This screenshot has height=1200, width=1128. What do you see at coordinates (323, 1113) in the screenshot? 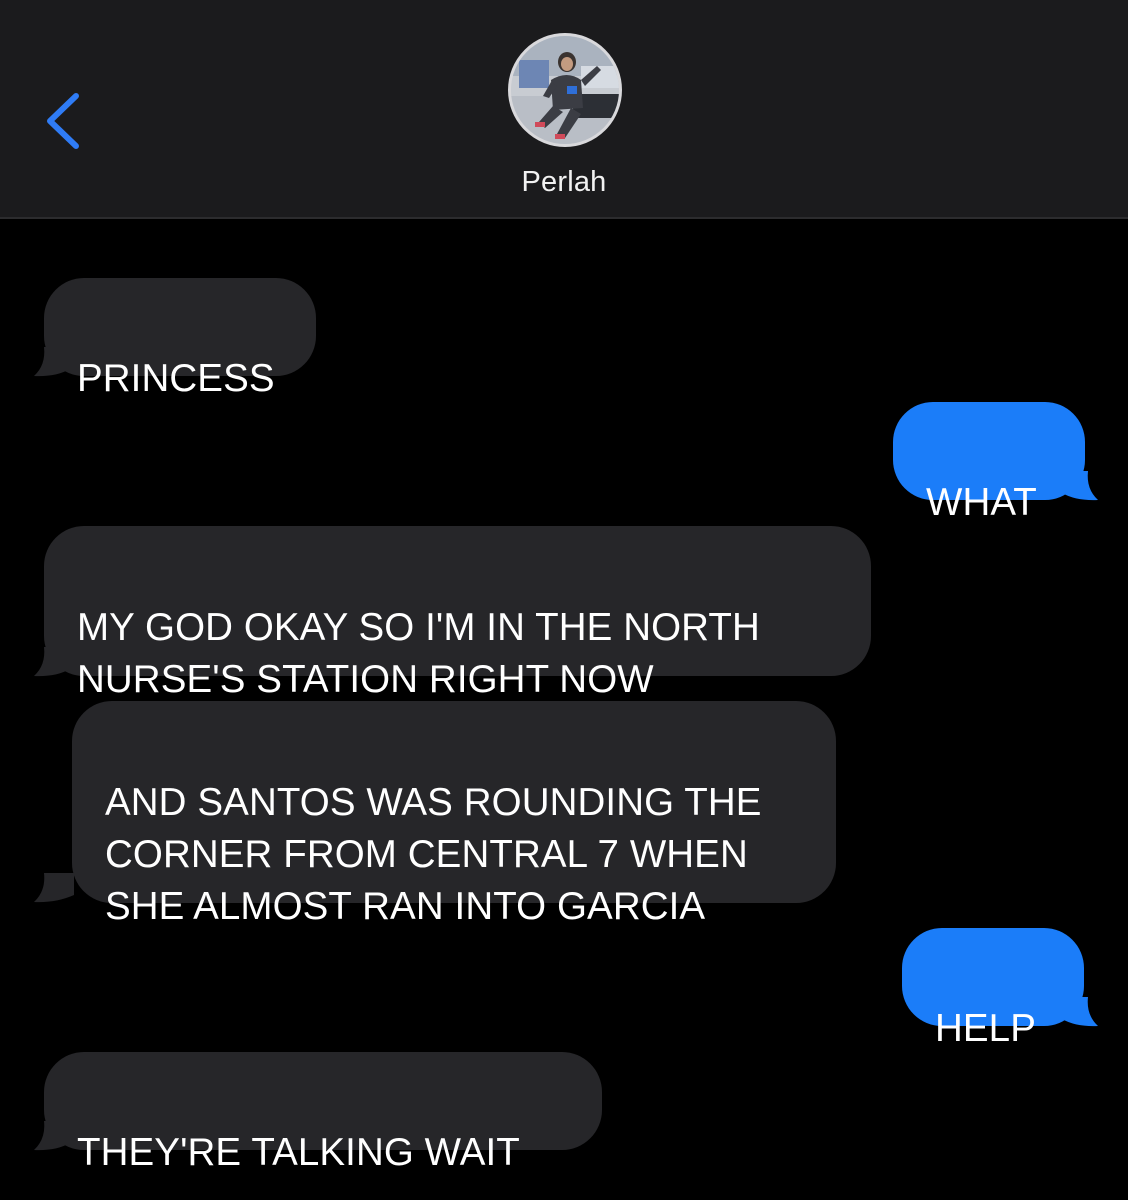
I see `received-message-bubble: THEY'RE TALKING WAIT` at bounding box center [323, 1113].